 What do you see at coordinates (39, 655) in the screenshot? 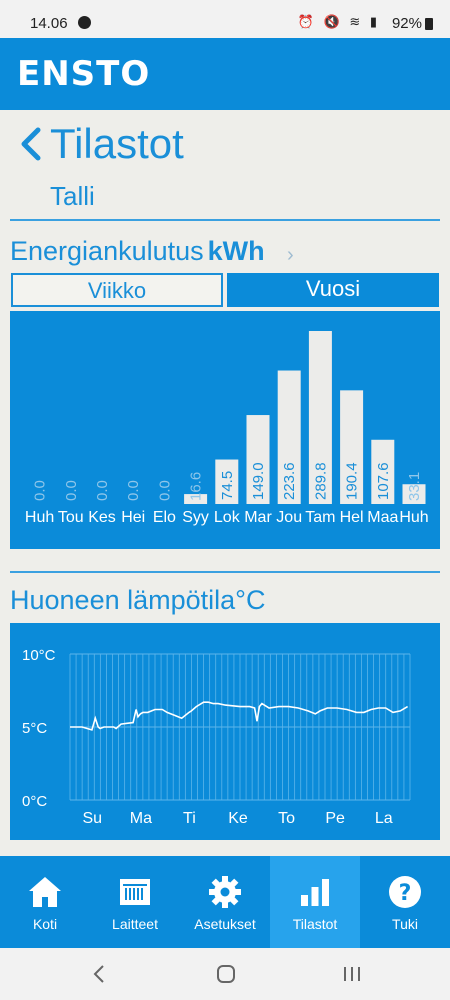
I see `y-tick-label: 10°C` at bounding box center [39, 655].